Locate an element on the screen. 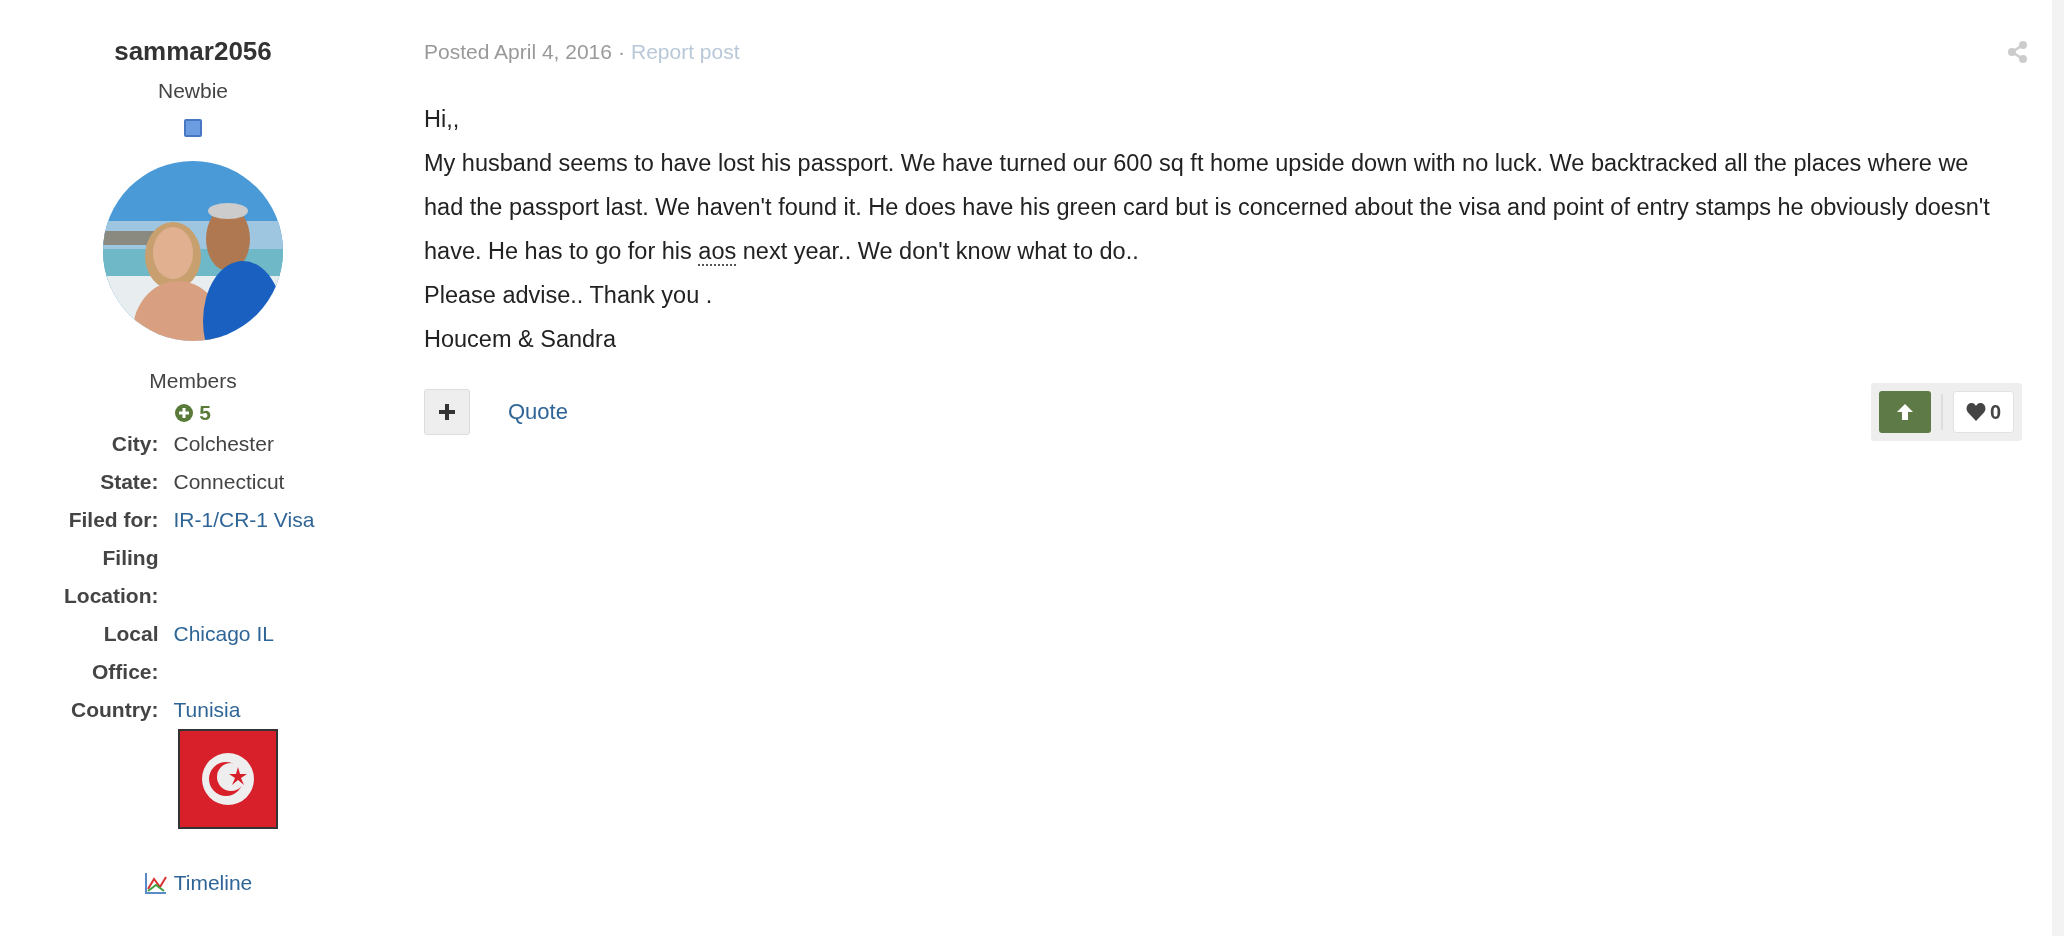 Image resolution: width=2064 pixels, height=936 pixels. field-label: Filing Location: is located at coordinates (111, 577).